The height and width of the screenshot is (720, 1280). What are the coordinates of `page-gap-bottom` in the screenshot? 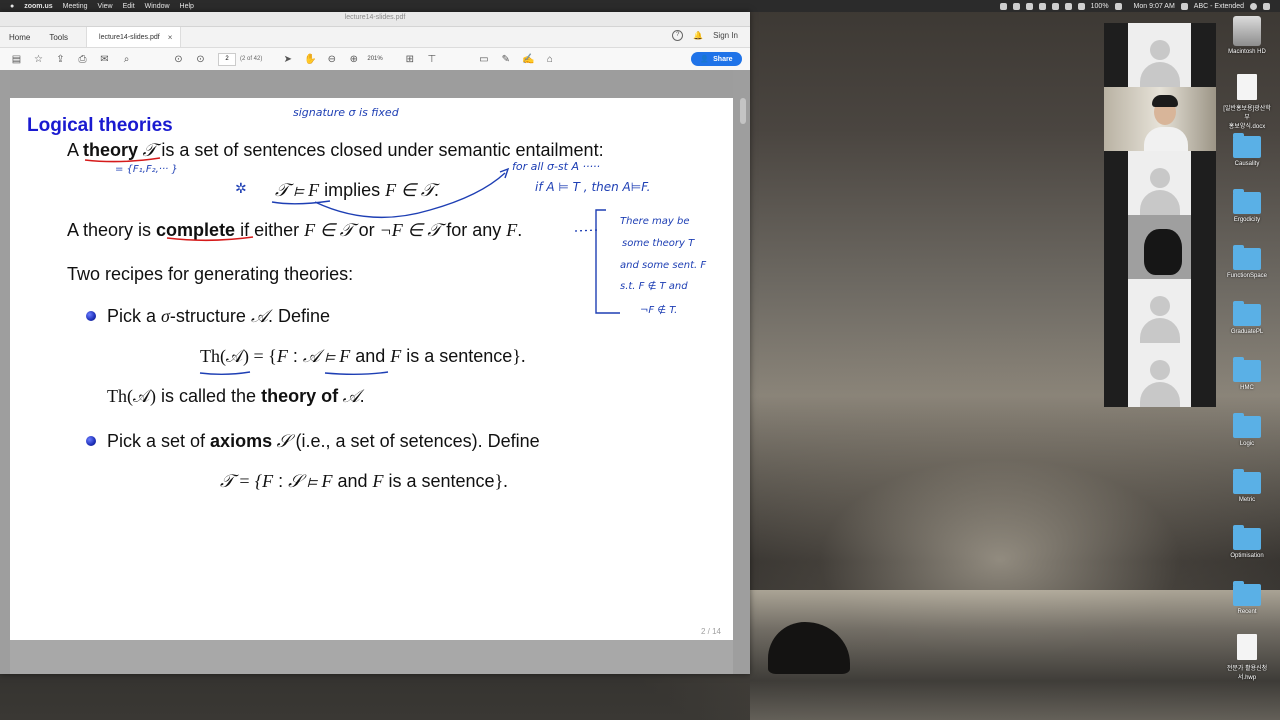 It's located at (371, 657).